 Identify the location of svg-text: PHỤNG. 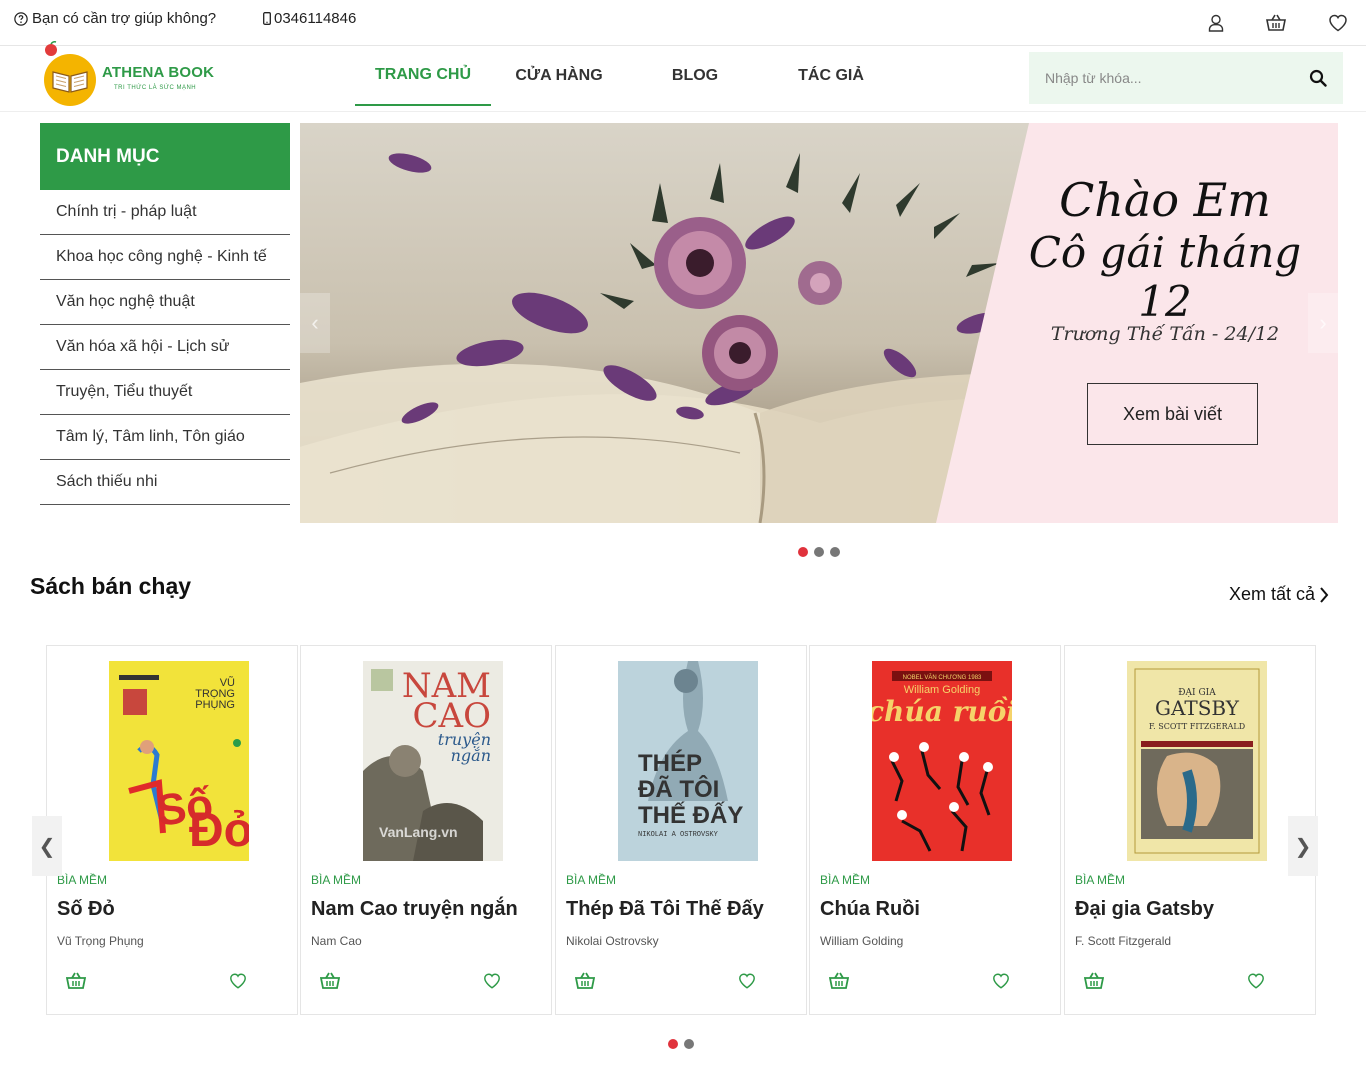
(215, 705).